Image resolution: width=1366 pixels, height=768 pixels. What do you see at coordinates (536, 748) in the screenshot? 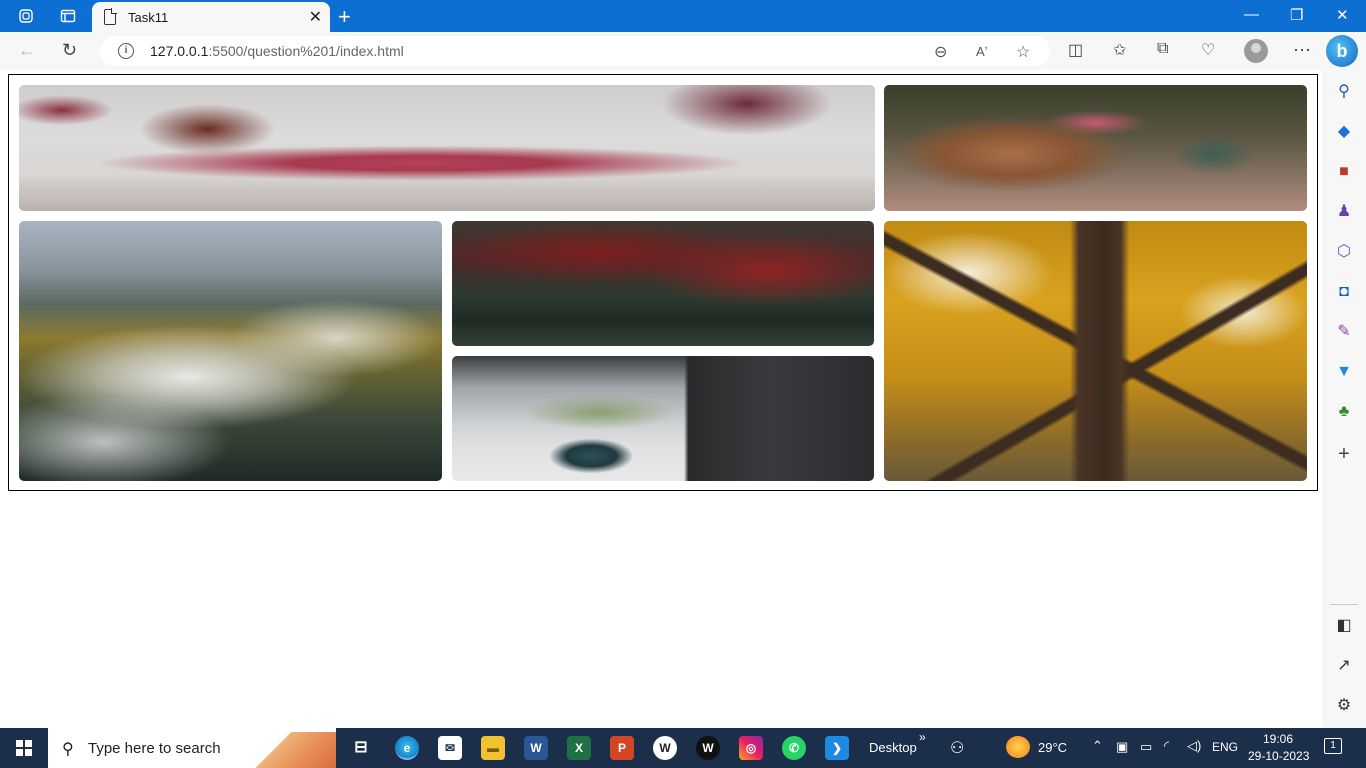
I see `word-icon: W` at bounding box center [536, 748].